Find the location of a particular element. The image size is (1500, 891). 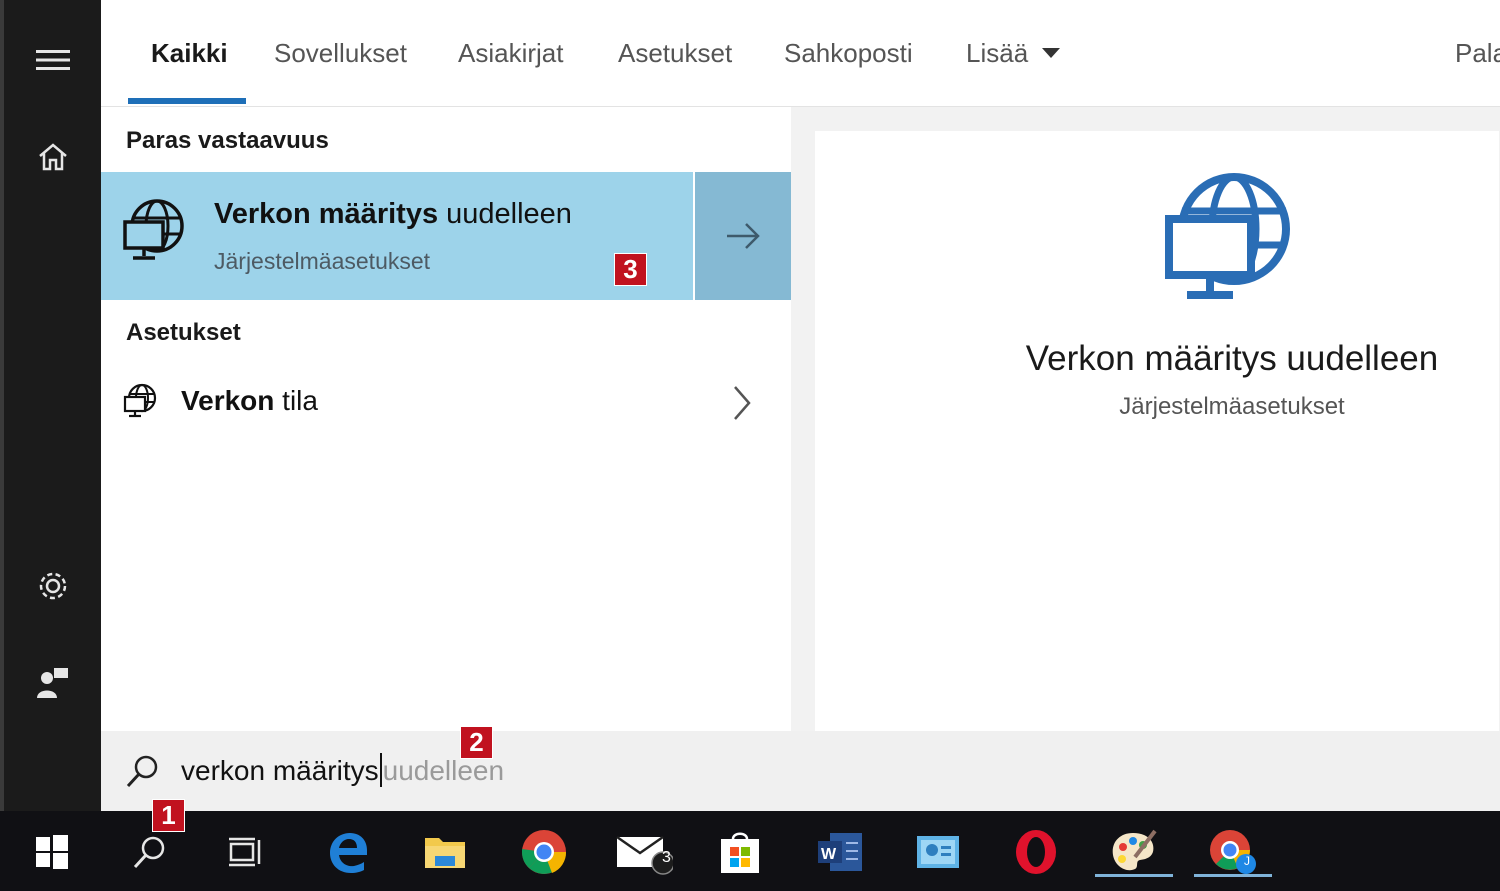

word-icon: W is located at coordinates (840, 852).